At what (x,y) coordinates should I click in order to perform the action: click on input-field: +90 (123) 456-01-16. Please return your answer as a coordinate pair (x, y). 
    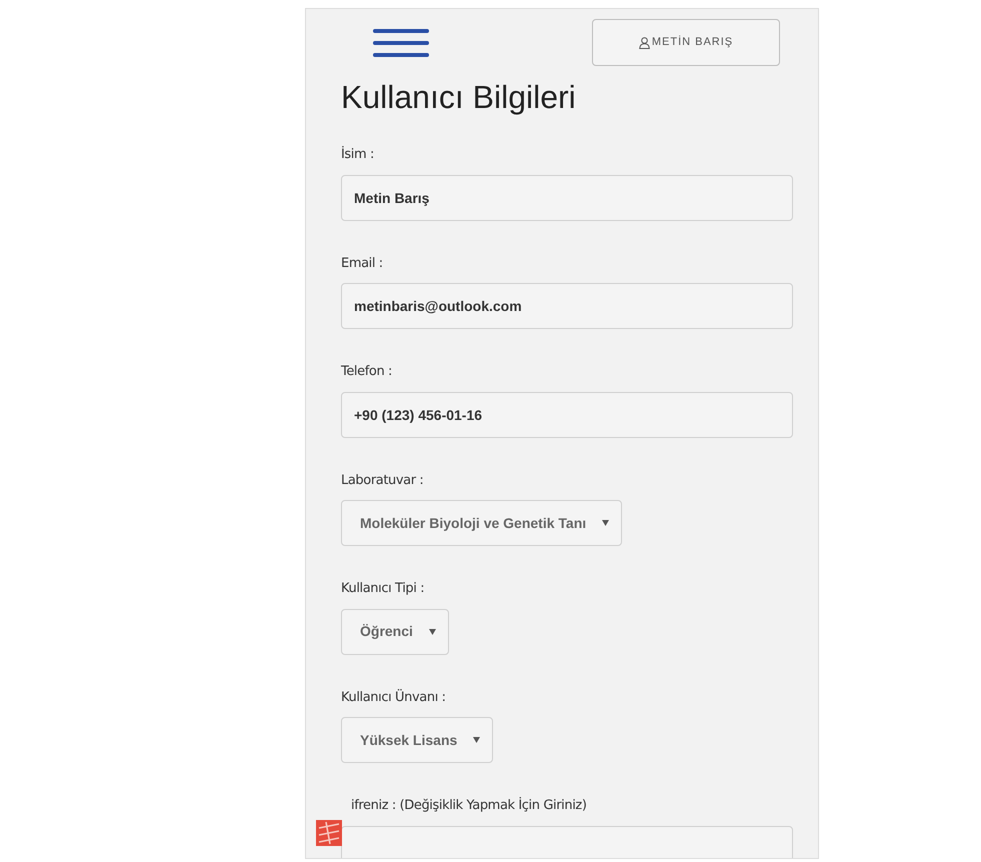
    Looking at the image, I should click on (567, 415).